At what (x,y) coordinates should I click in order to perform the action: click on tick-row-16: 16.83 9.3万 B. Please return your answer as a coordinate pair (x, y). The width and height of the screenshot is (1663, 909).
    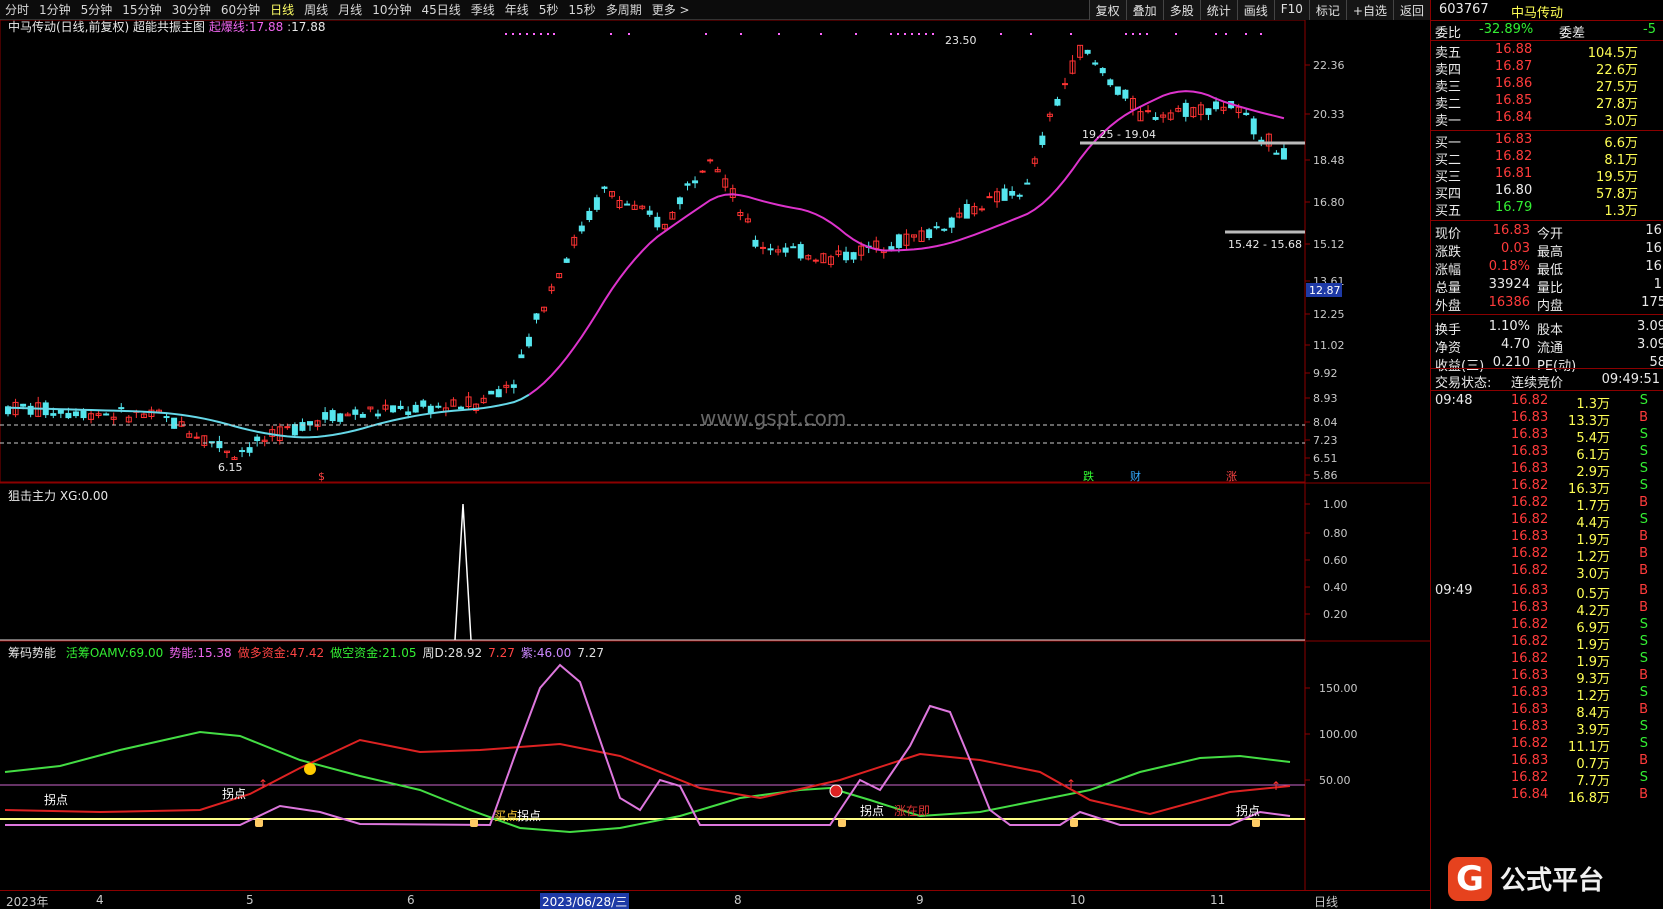
    Looking at the image, I should click on (1547, 677).